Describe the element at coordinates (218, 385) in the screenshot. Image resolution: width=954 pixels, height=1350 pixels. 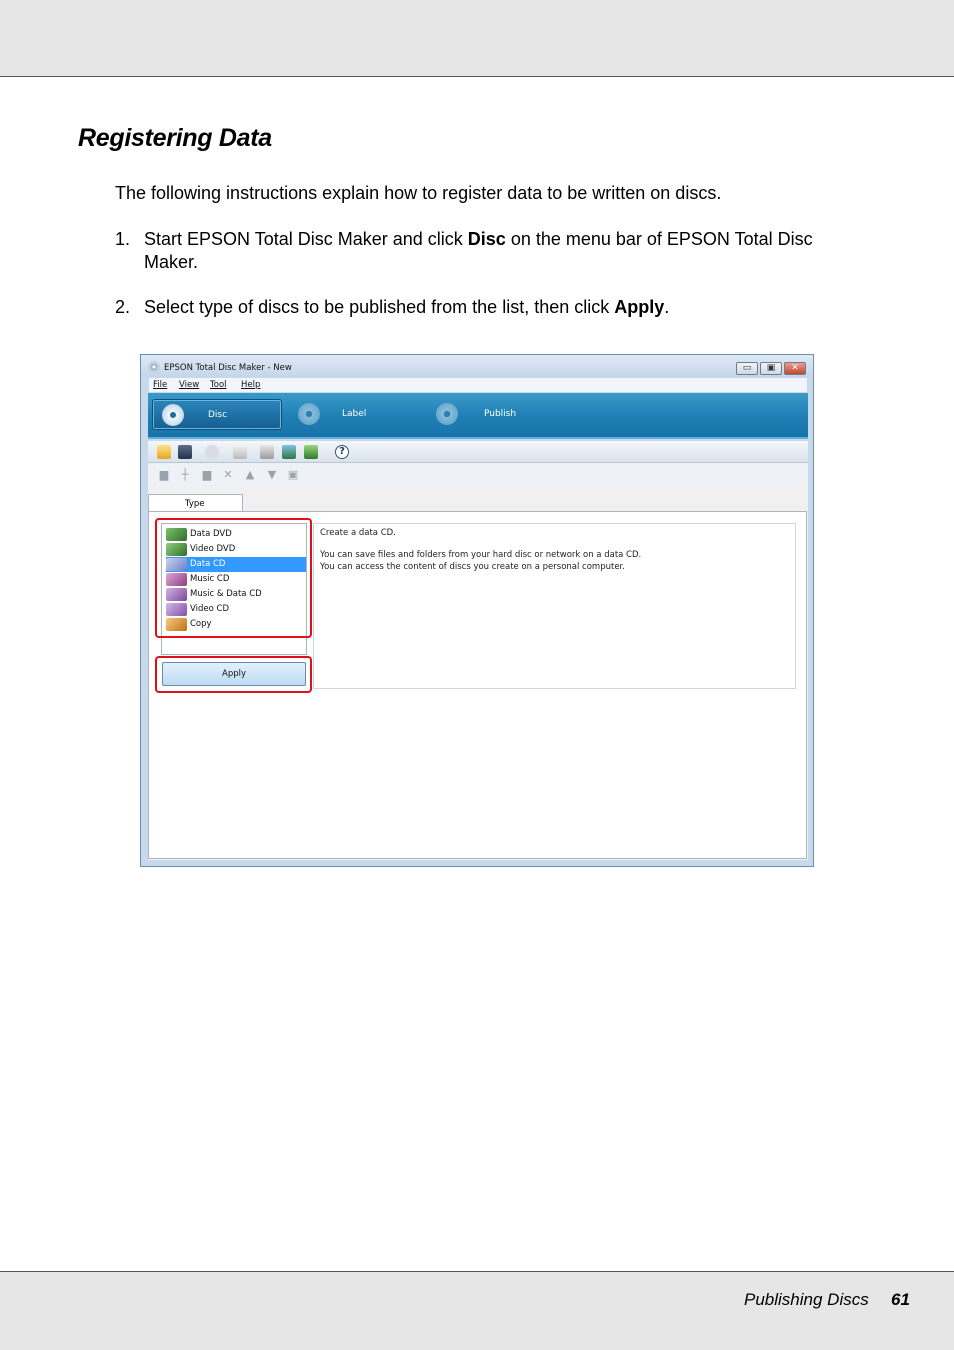
I see `menu-tool: Tool` at that location.